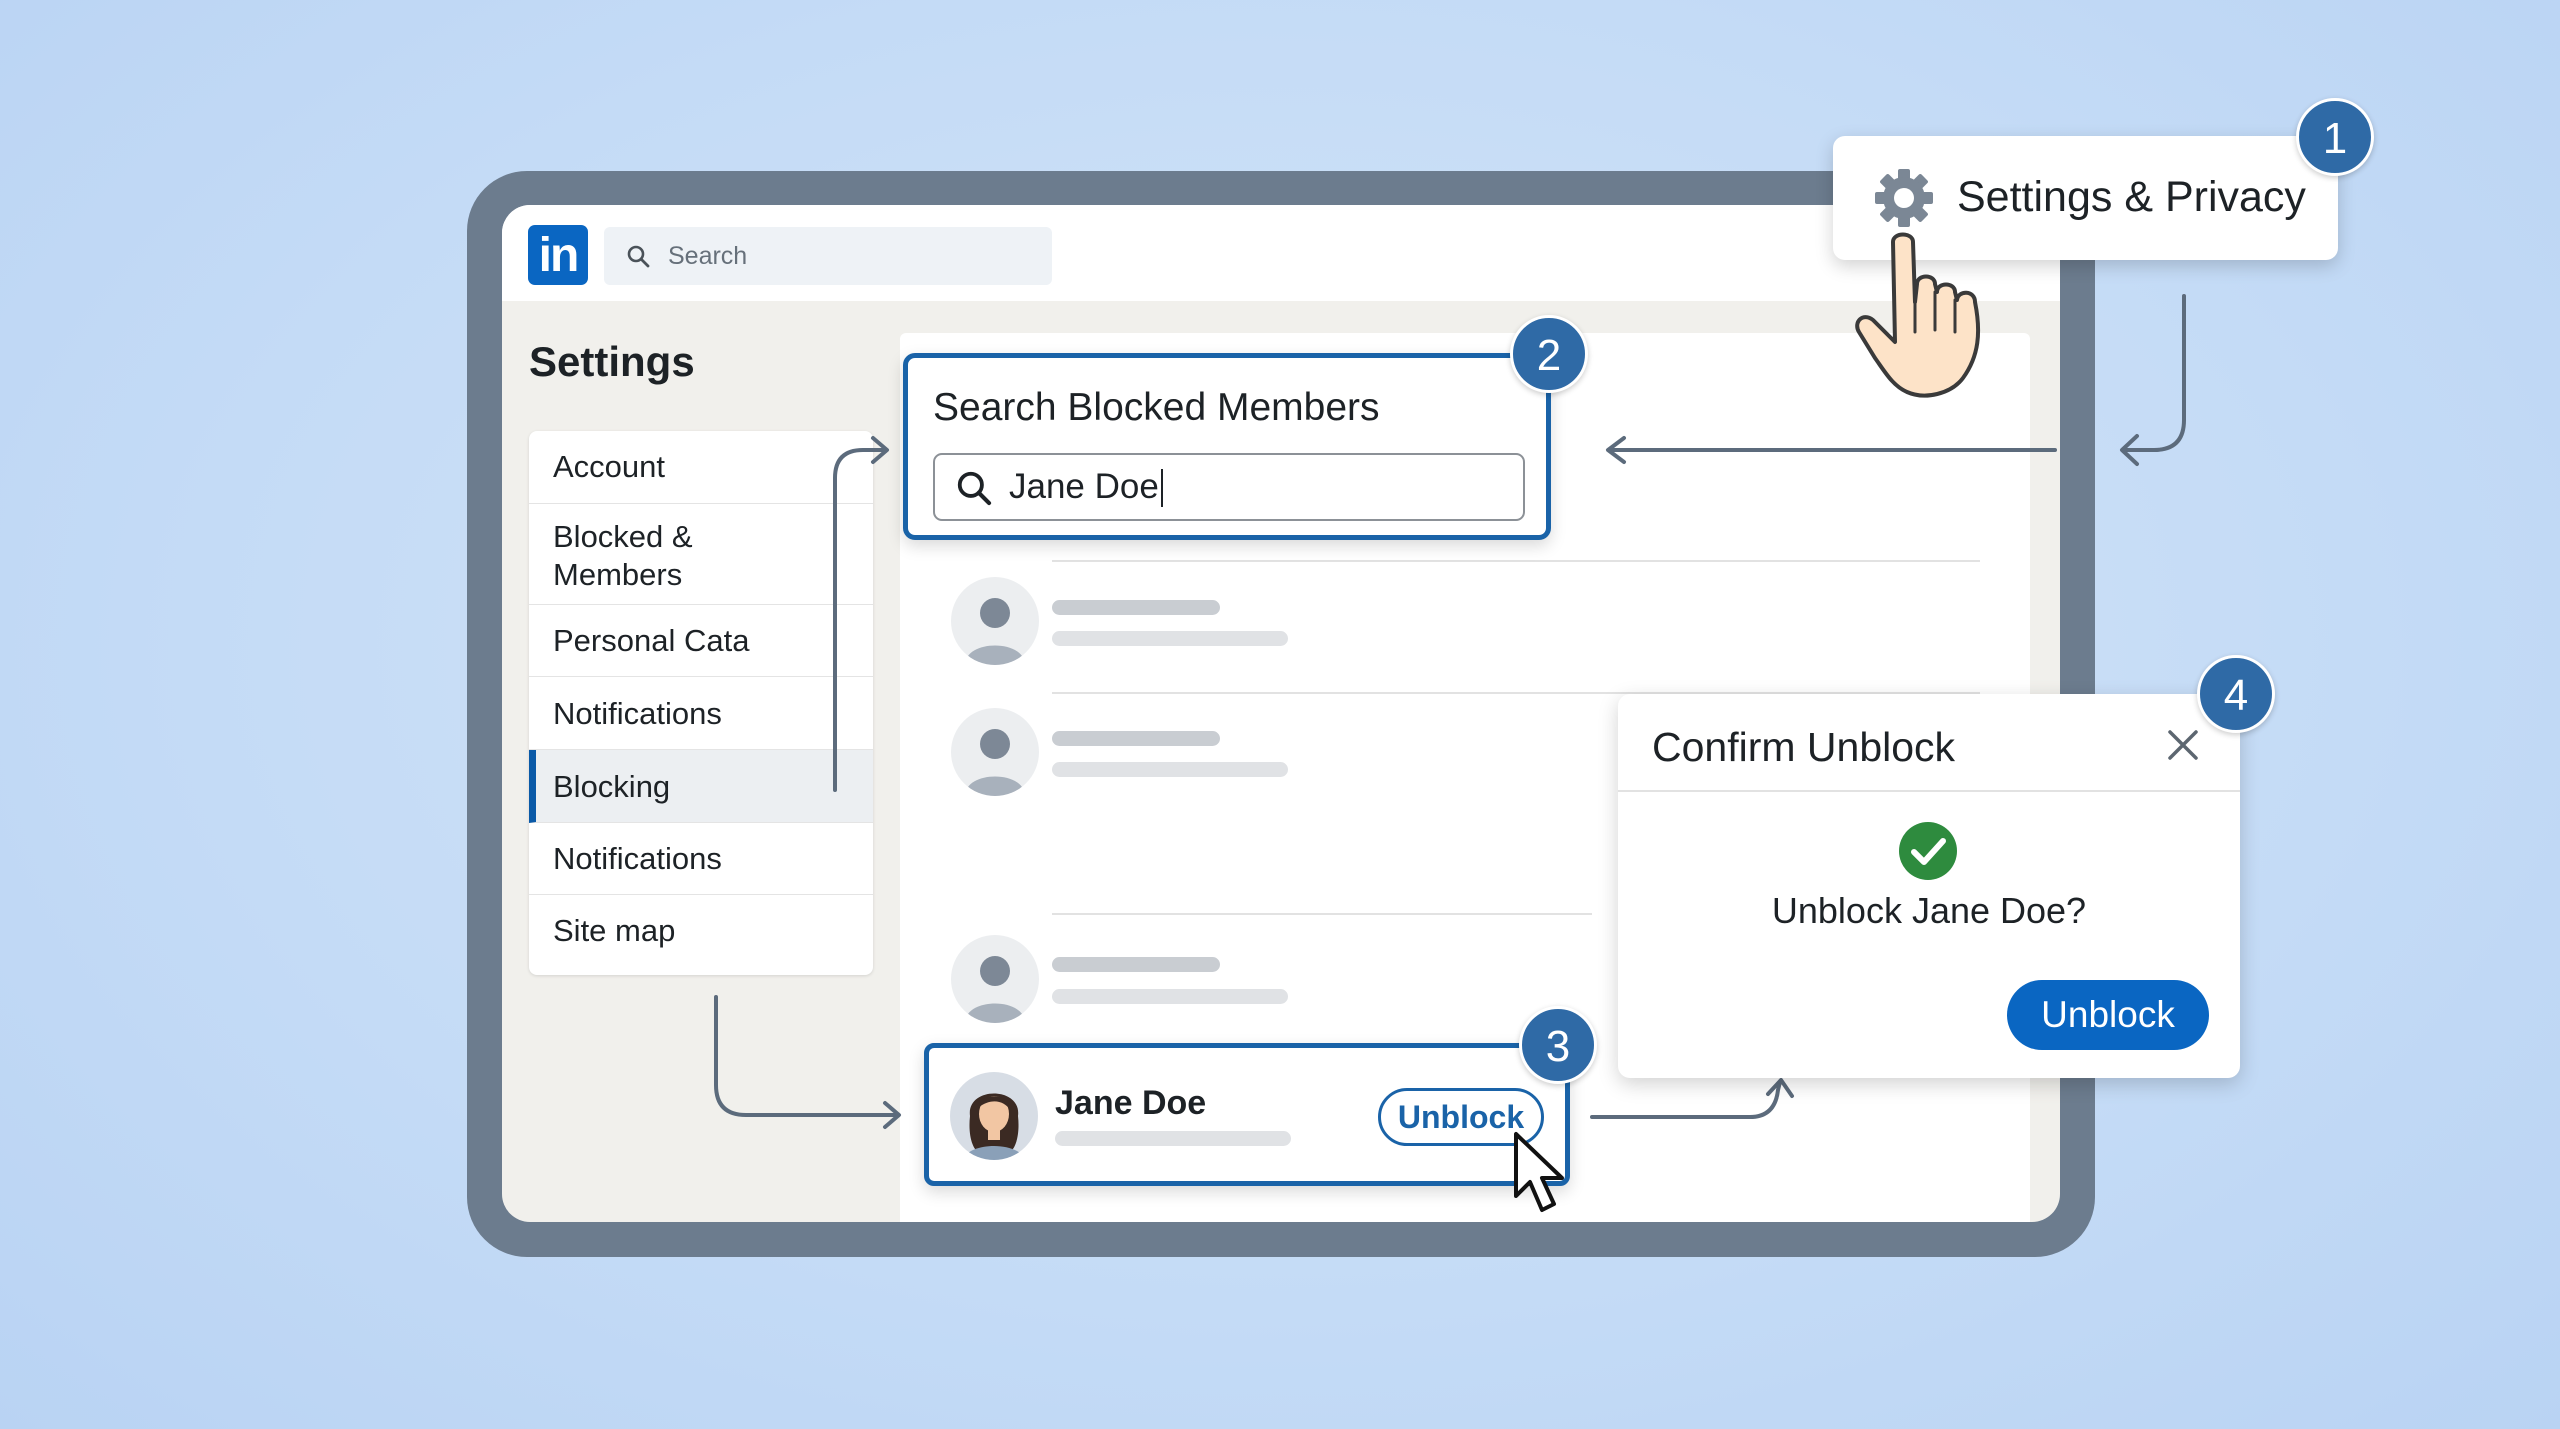 This screenshot has width=2560, height=1429. I want to click on sidebar-item-blocked-members: Blocked & Members, so click(701, 554).